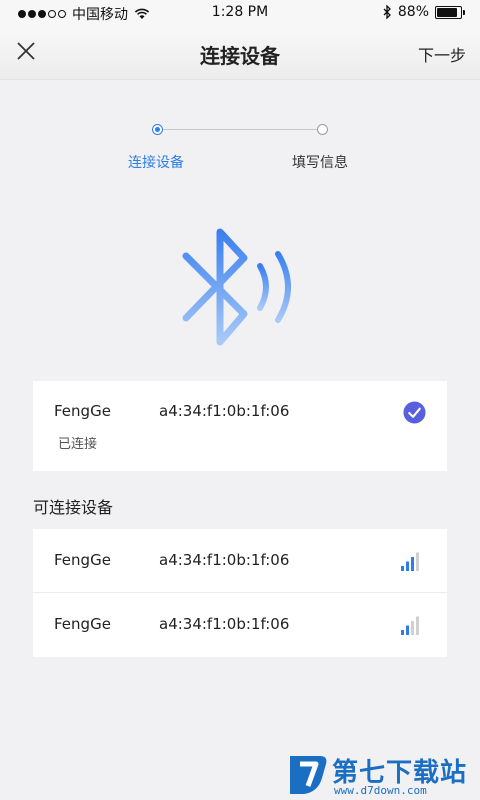  I want to click on step-2-indicator, so click(322, 129).